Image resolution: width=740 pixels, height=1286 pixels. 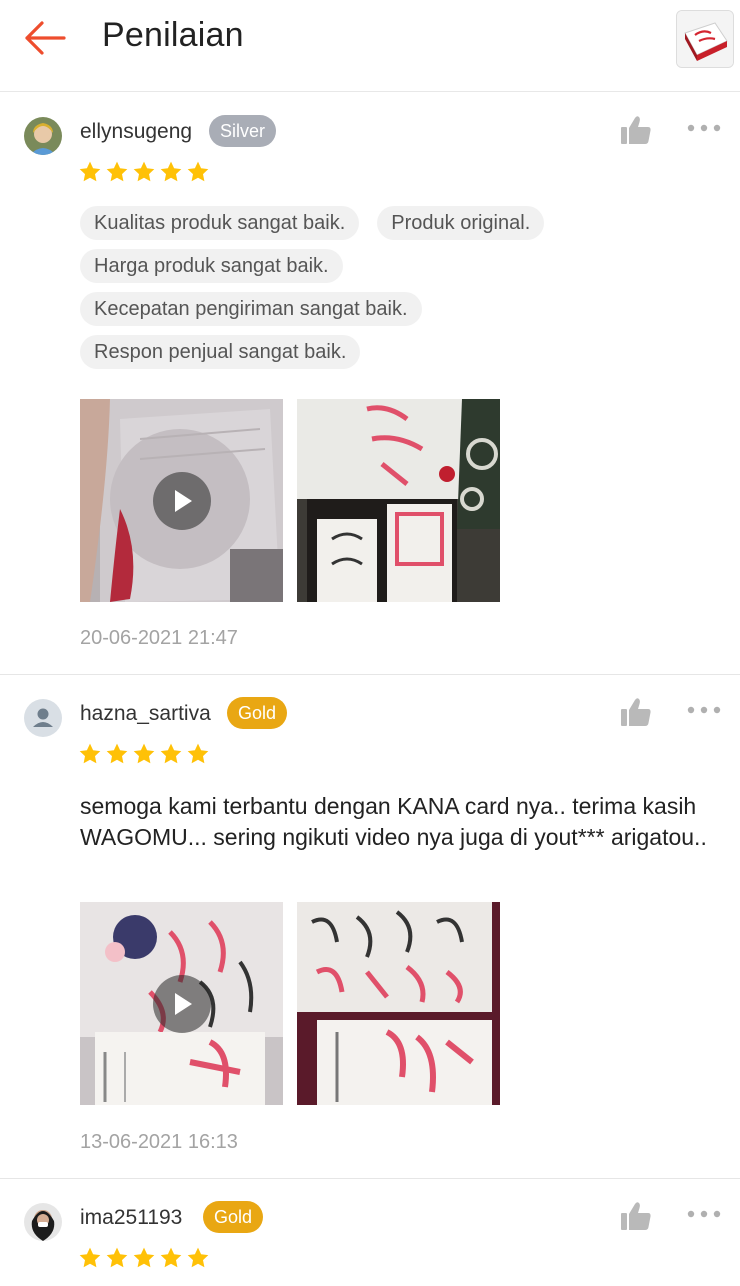 I want to click on product-image, so click(x=705, y=39).